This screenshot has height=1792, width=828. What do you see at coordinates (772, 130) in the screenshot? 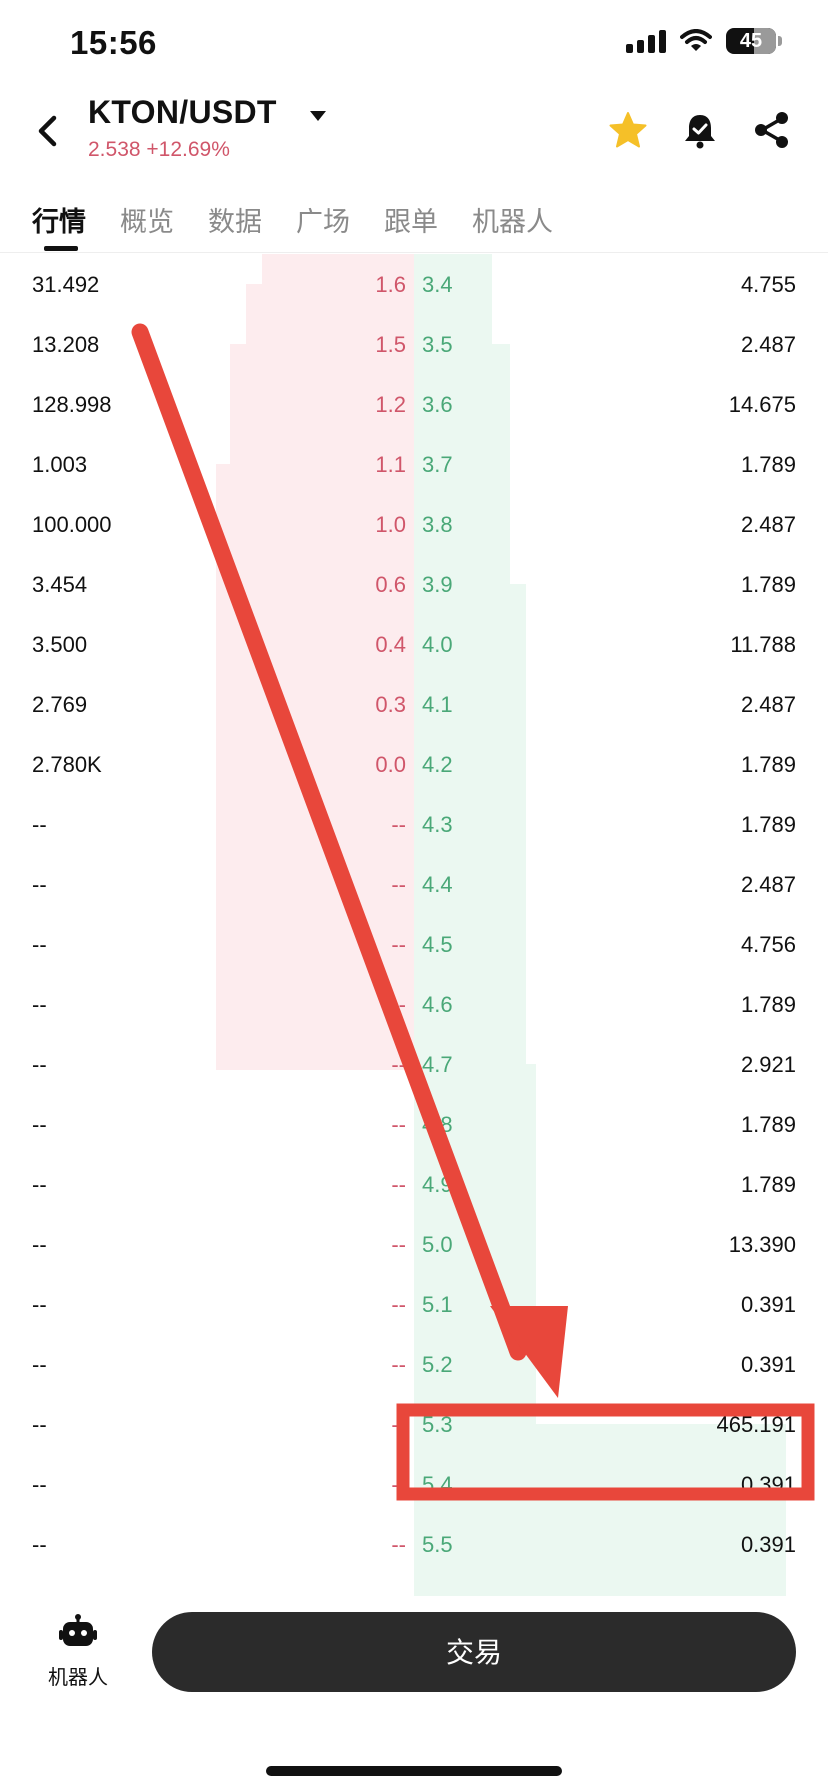
I see `share-icon` at bounding box center [772, 130].